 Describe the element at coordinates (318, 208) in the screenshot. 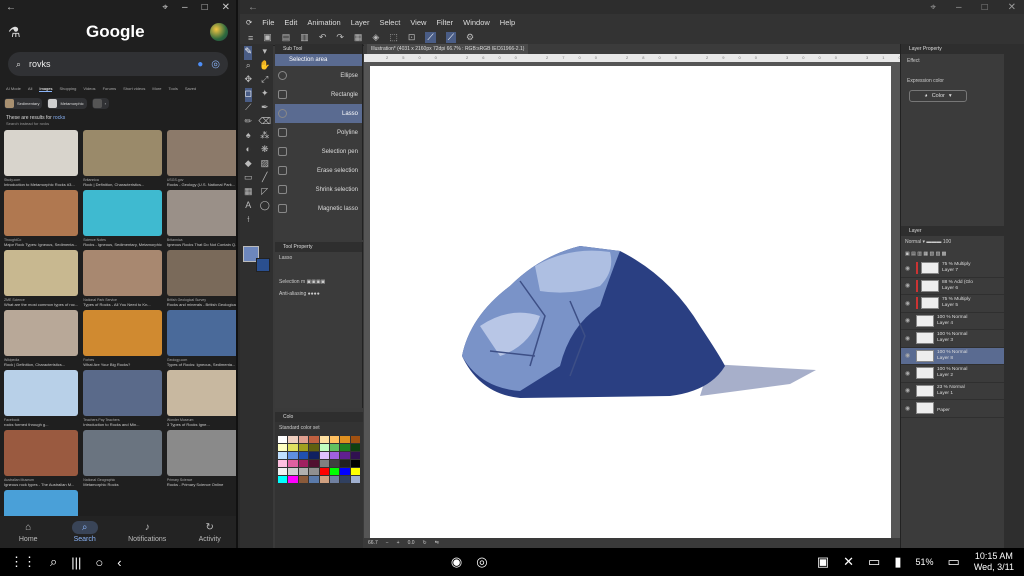

I see `subtool-magnetic-lasso: Magnetic lasso` at that location.